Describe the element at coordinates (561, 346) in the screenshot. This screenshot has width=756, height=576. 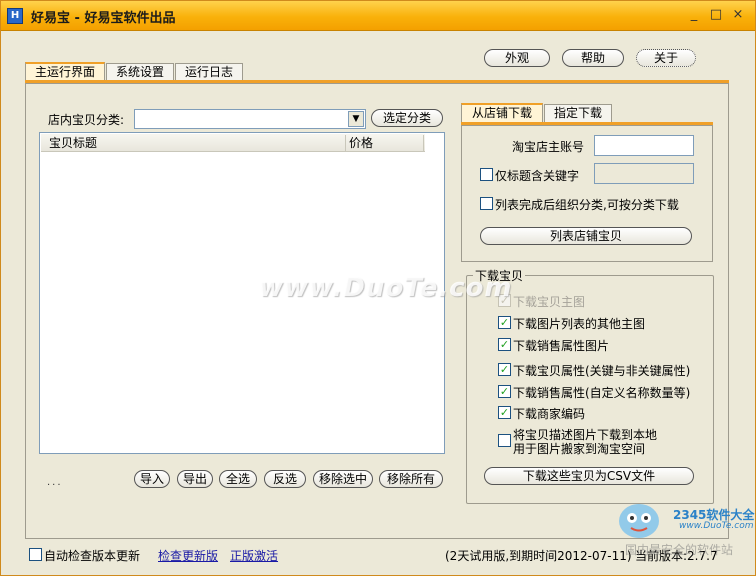
I see `sale-attr-images-label: 下载销售属性图片` at that location.